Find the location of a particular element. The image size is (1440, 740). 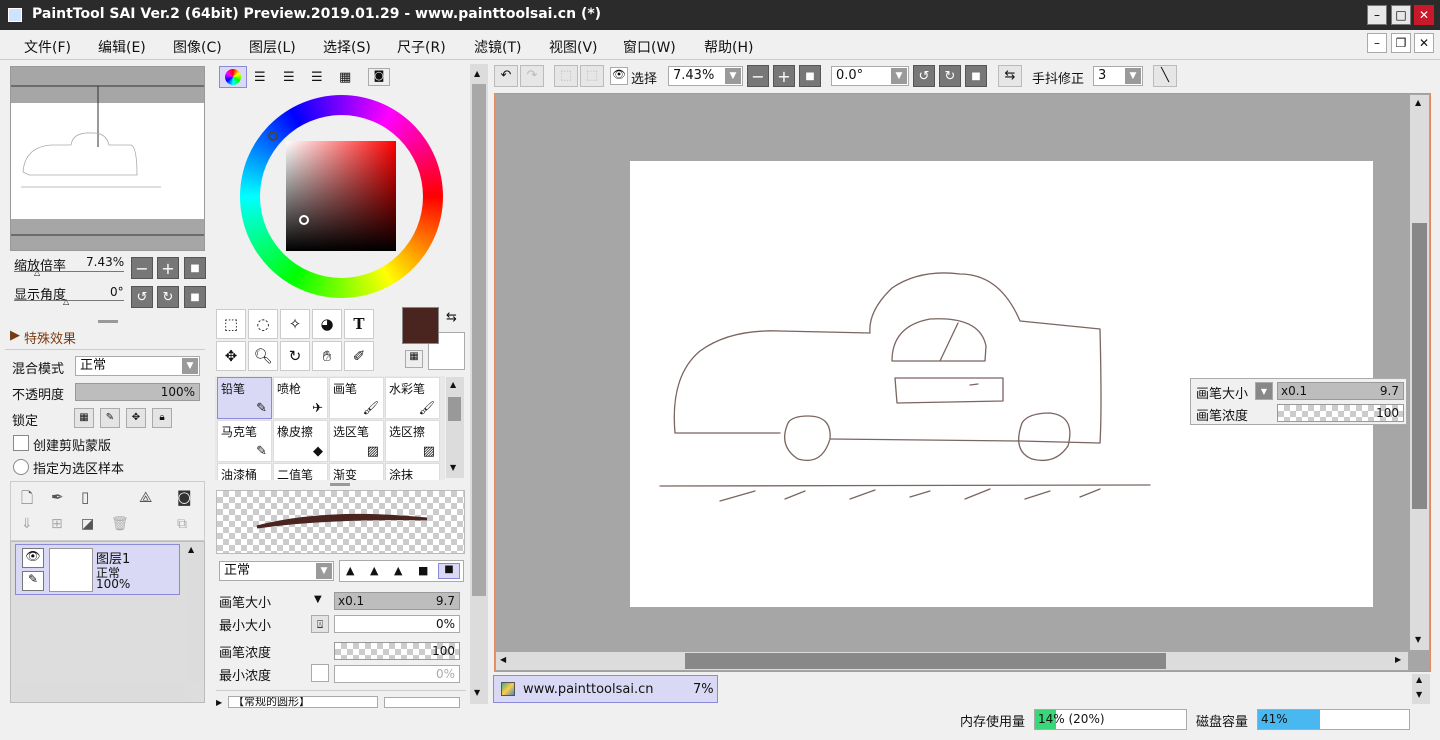

zoom-in-button: + is located at coordinates (168, 268).